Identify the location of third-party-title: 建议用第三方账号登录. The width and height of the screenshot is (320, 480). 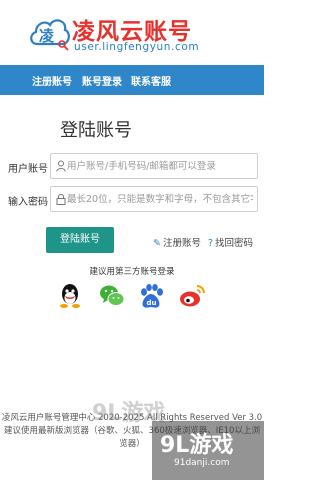
(132, 272).